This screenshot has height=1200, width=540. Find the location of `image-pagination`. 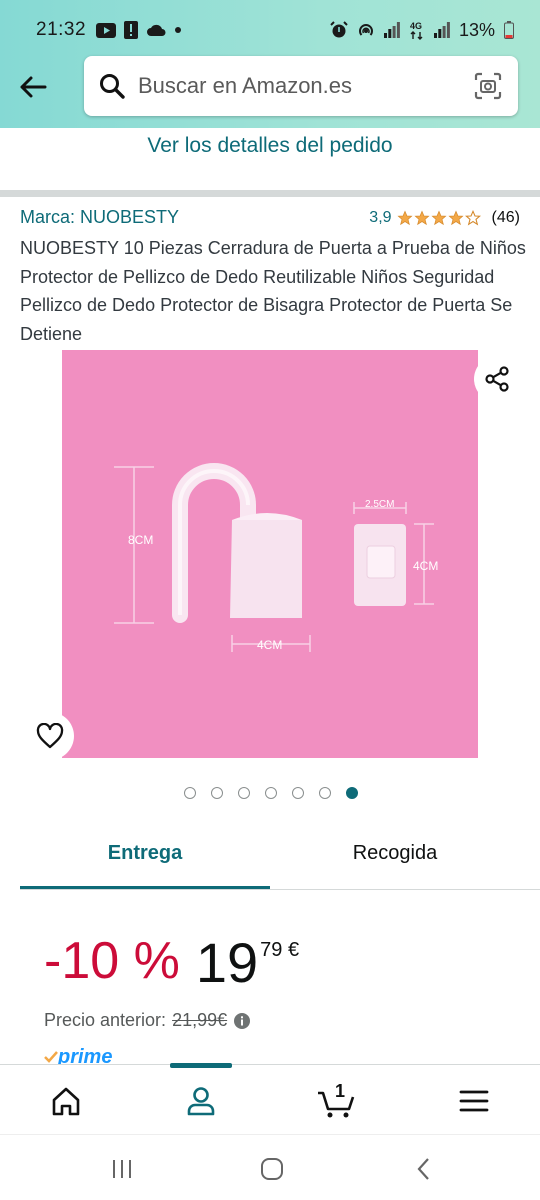

image-pagination is located at coordinates (270, 793).